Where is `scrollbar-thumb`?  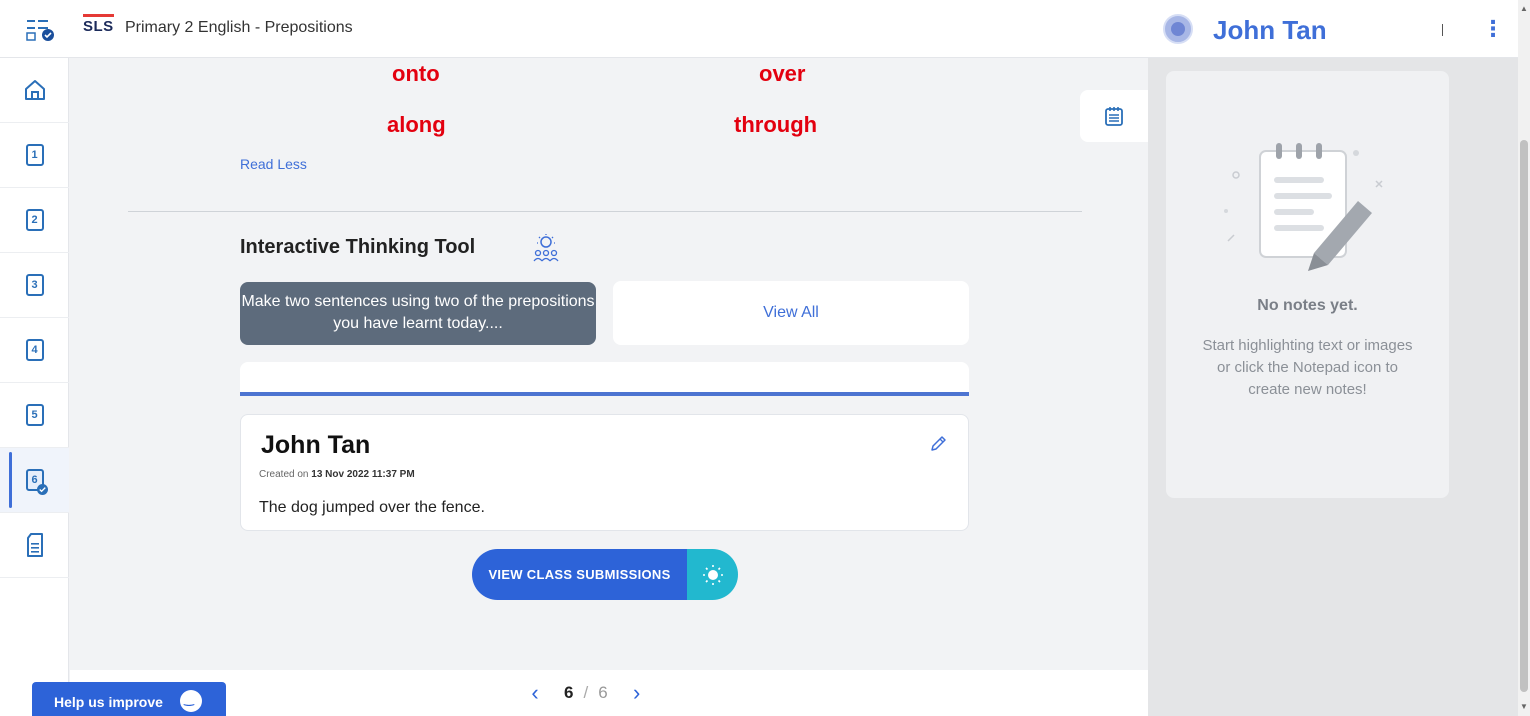 scrollbar-thumb is located at coordinates (1524, 416).